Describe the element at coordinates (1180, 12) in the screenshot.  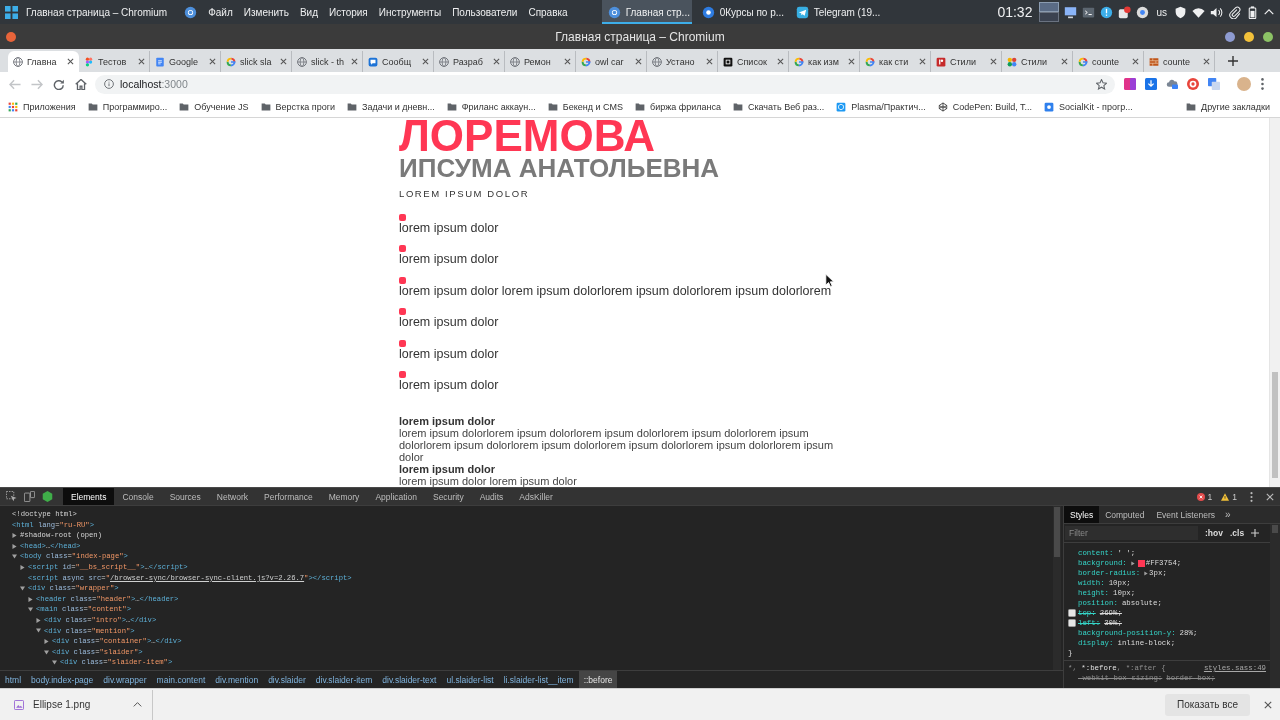
I see `shield-icon` at that location.